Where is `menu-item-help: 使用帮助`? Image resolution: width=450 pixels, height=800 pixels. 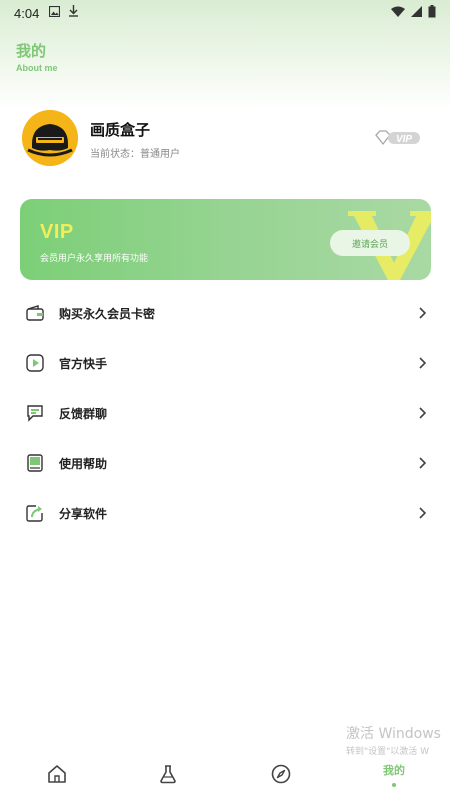 menu-item-help: 使用帮助 is located at coordinates (227, 463).